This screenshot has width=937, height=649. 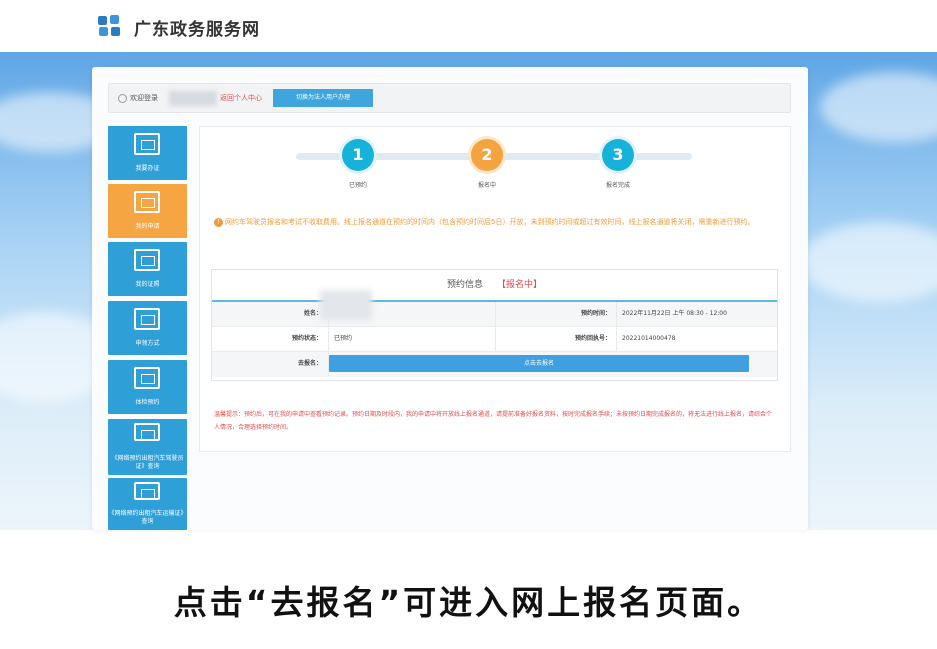 What do you see at coordinates (197, 27) in the screenshot?
I see `site-title: 广东政务服务网` at bounding box center [197, 27].